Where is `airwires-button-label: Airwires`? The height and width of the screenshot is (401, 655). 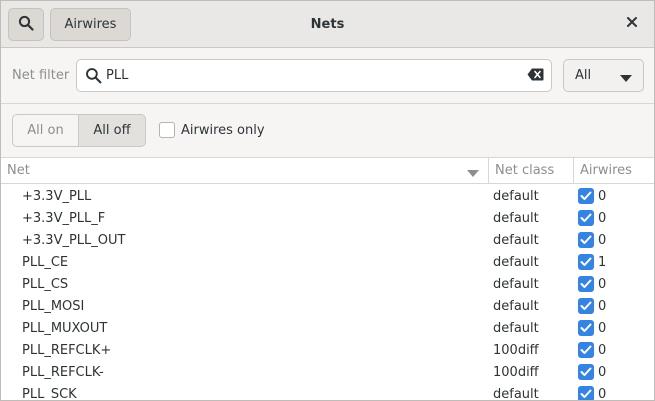
airwires-button-label: Airwires is located at coordinates (90, 24).